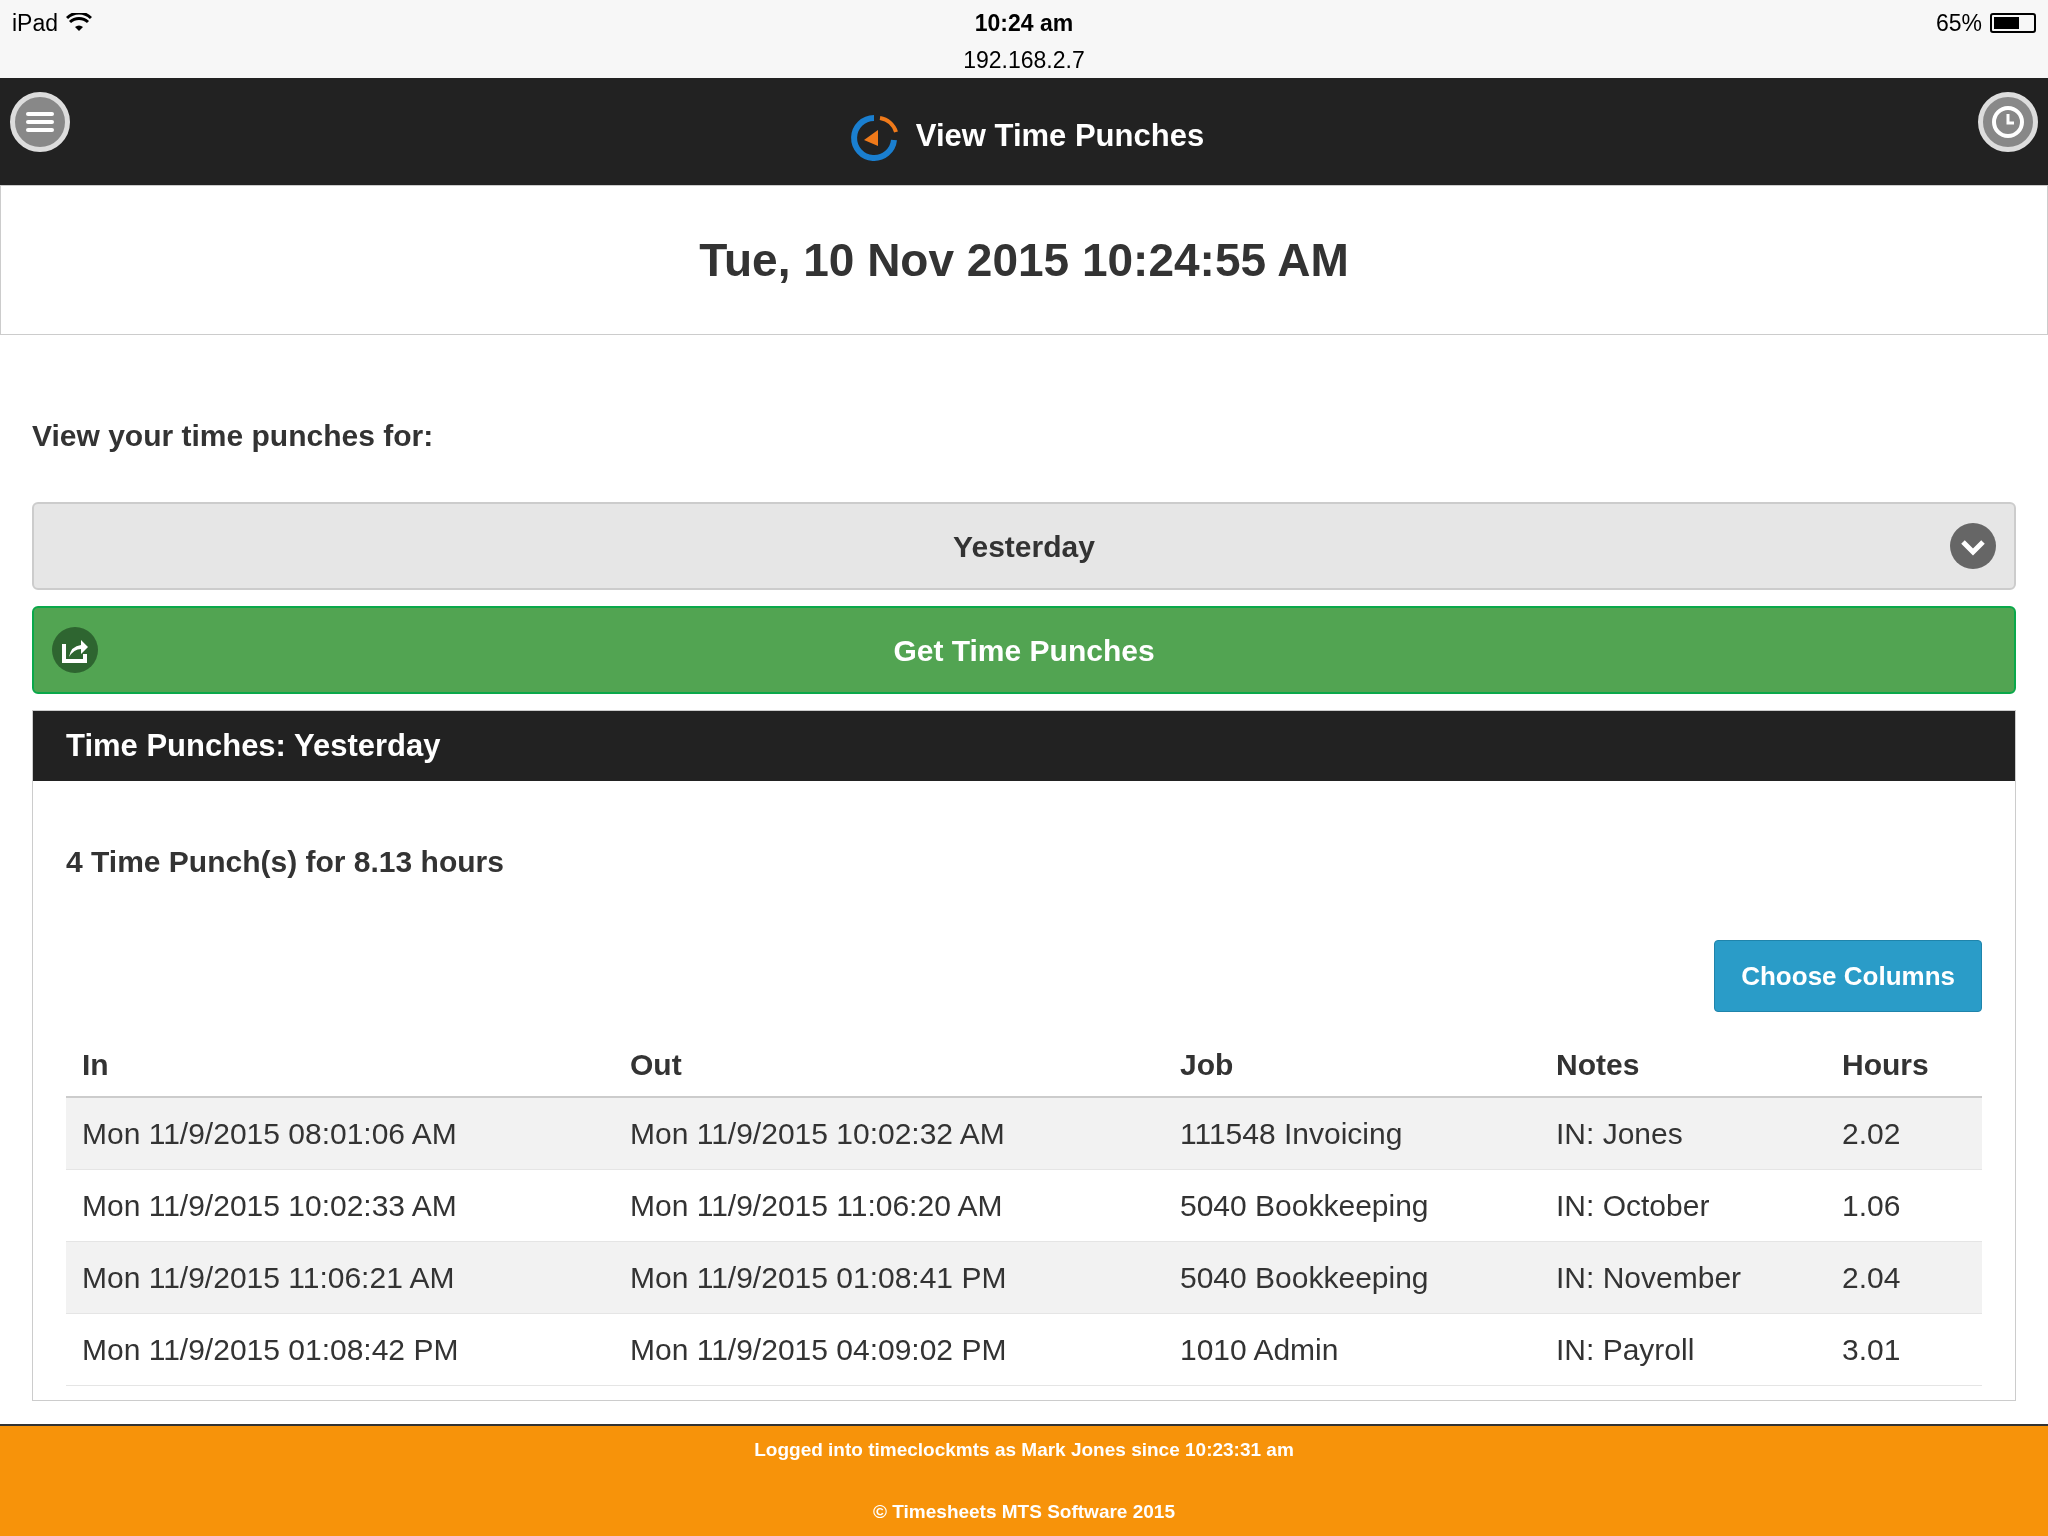 Image resolution: width=2048 pixels, height=1536 pixels. Describe the element at coordinates (95, 1064) in the screenshot. I see `column-header: In` at that location.